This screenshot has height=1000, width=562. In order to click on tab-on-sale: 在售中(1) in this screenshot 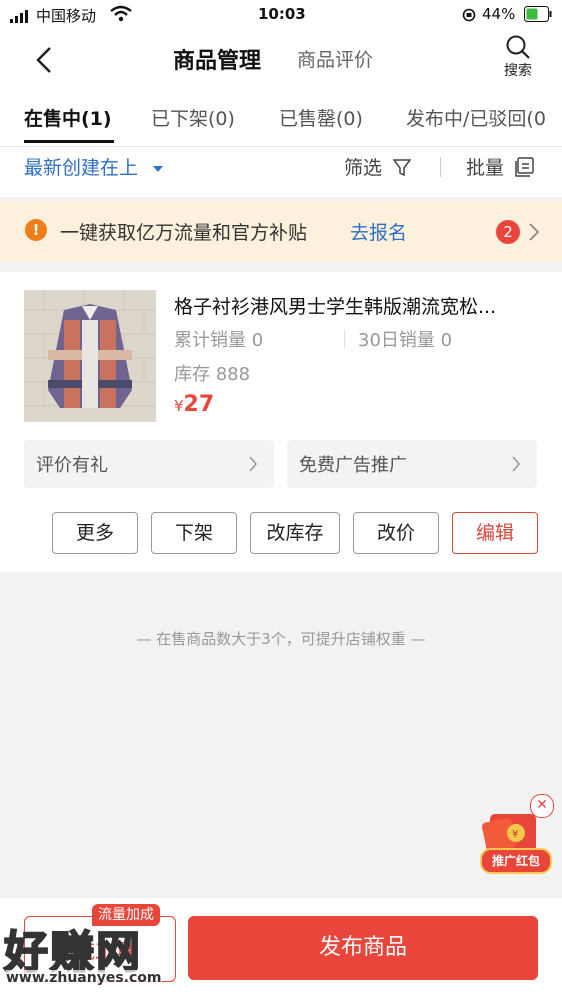, I will do `click(68, 117)`.